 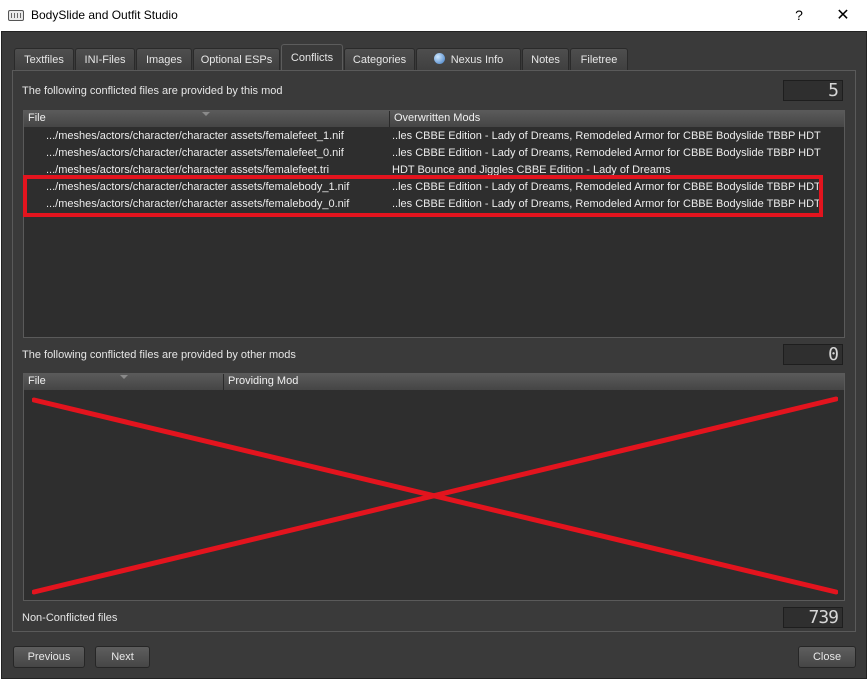 I want to click on tab-label: Categories, so click(x=379, y=60).